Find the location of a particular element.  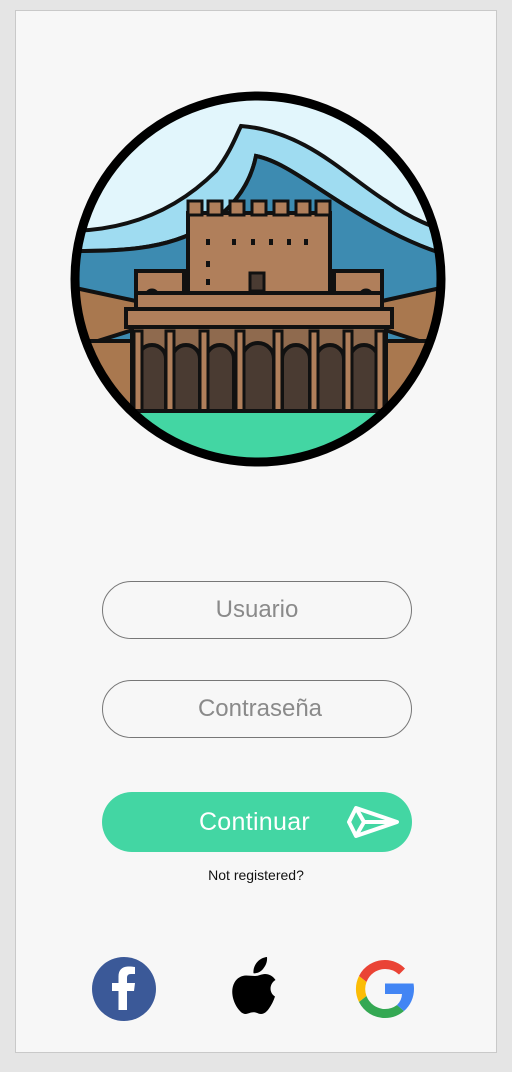

username-input is located at coordinates (257, 610).